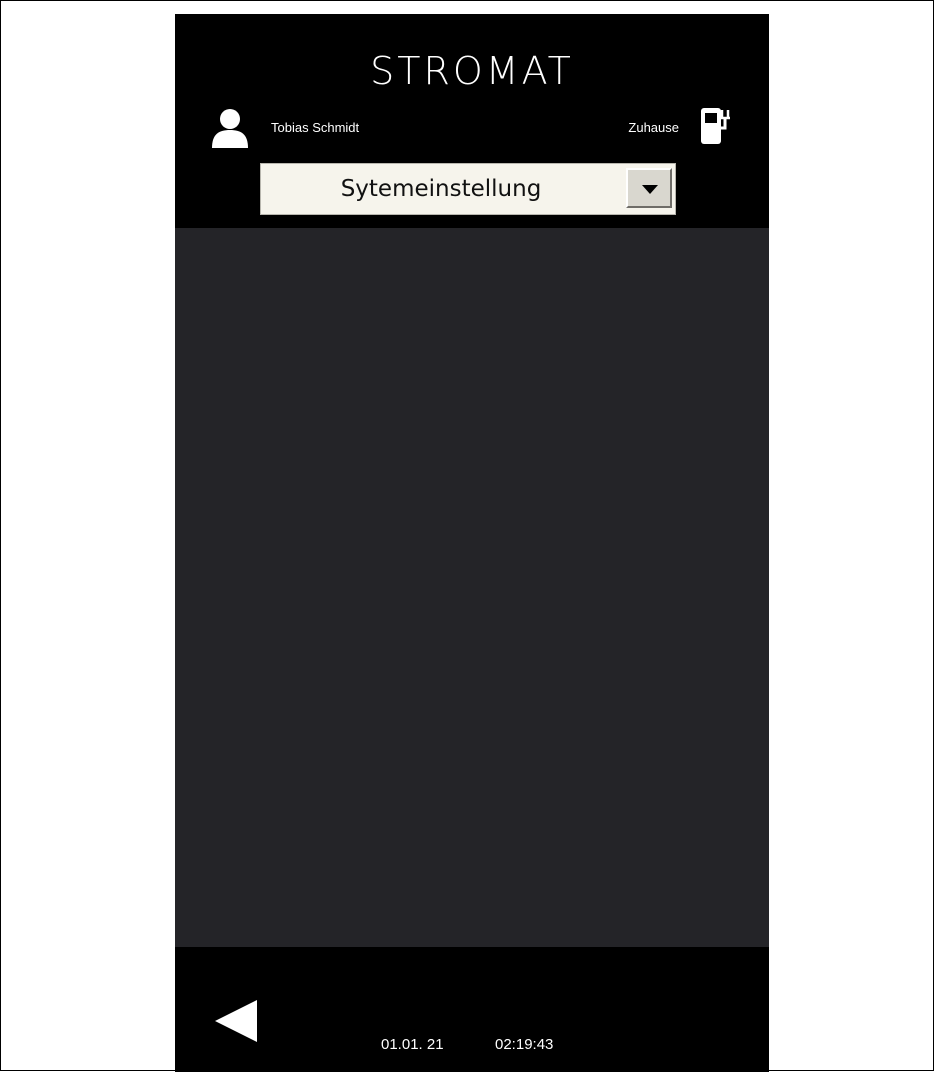 The width and height of the screenshot is (934, 1072). I want to click on user-name: Tobias Schmidt, so click(315, 127).